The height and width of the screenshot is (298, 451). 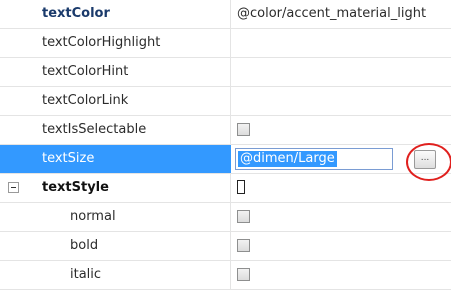 What do you see at coordinates (68, 158) in the screenshot?
I see `property-name: textSize` at bounding box center [68, 158].